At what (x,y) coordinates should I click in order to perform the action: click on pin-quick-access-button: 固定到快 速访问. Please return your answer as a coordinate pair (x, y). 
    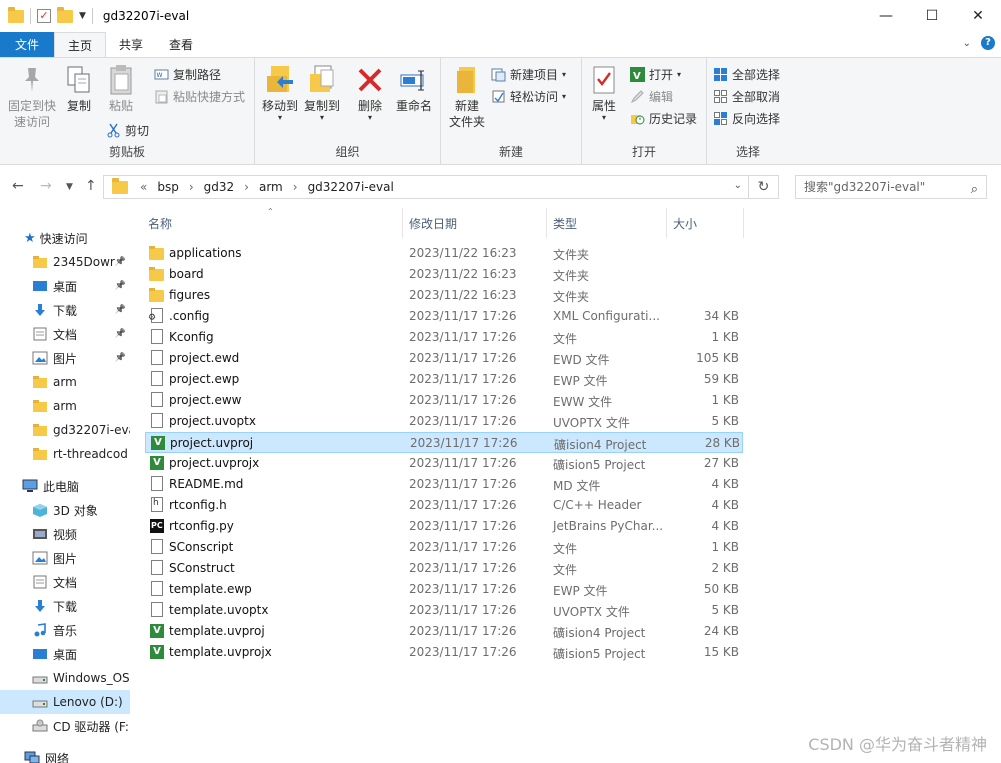
    Looking at the image, I should click on (32, 97).